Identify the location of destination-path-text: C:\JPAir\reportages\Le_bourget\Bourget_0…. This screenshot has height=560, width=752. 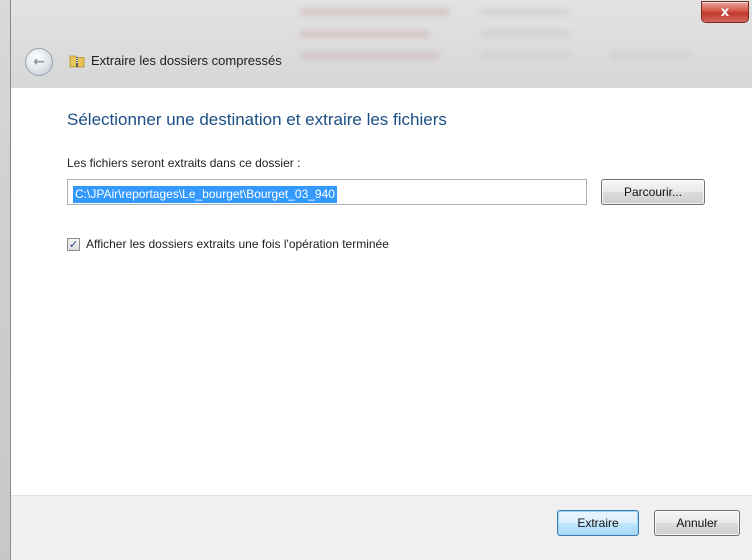
(205, 194).